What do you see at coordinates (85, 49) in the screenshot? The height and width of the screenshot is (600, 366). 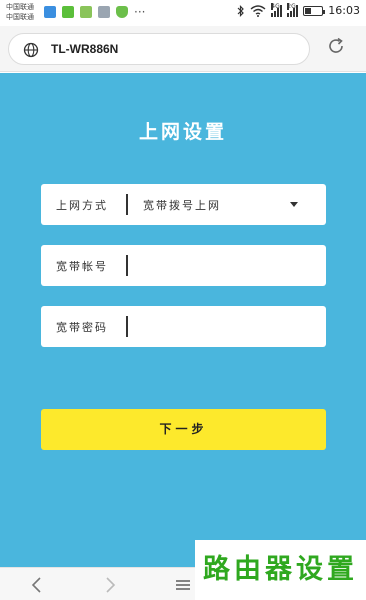 I see `url-text: TL-WR886N` at bounding box center [85, 49].